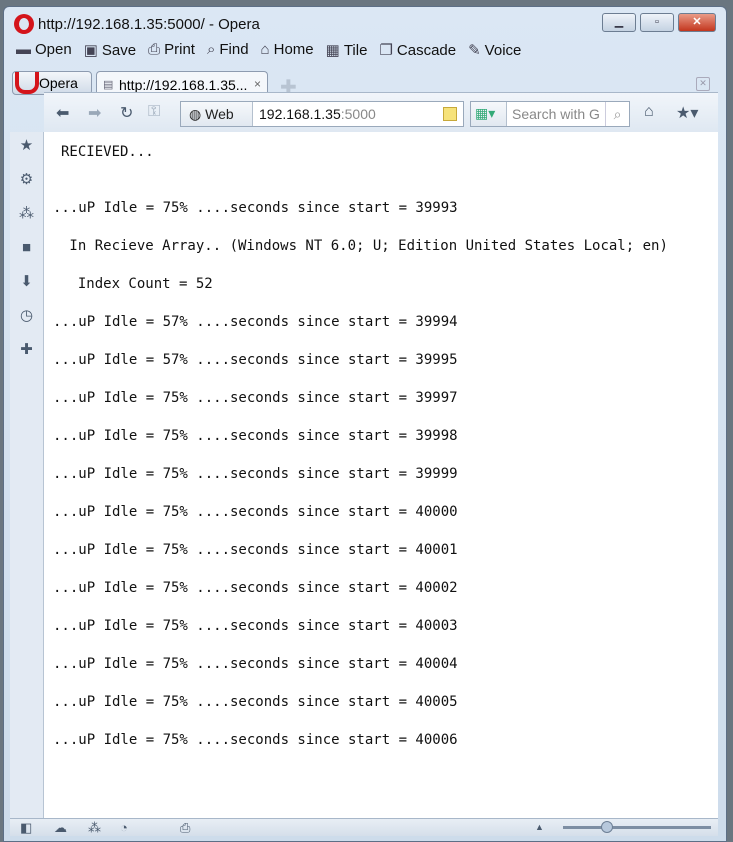  I want to click on panel-toggle-icon: ◧, so click(26, 828).